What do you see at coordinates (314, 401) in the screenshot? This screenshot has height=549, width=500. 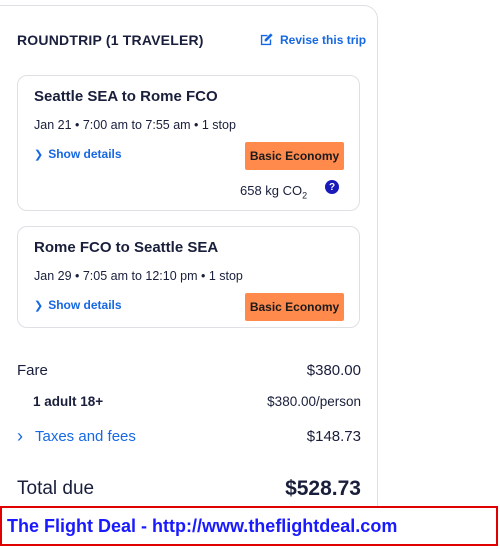 I see `adult-value: $380.00/person` at bounding box center [314, 401].